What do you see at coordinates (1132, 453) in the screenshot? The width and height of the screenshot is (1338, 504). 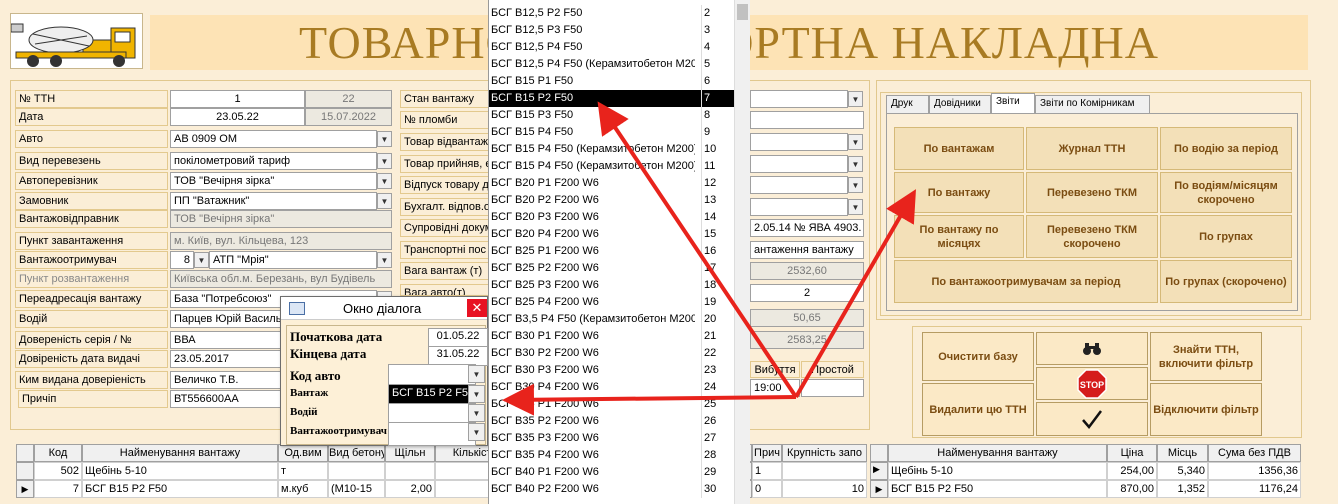 I see `column-header: Ціна` at bounding box center [1132, 453].